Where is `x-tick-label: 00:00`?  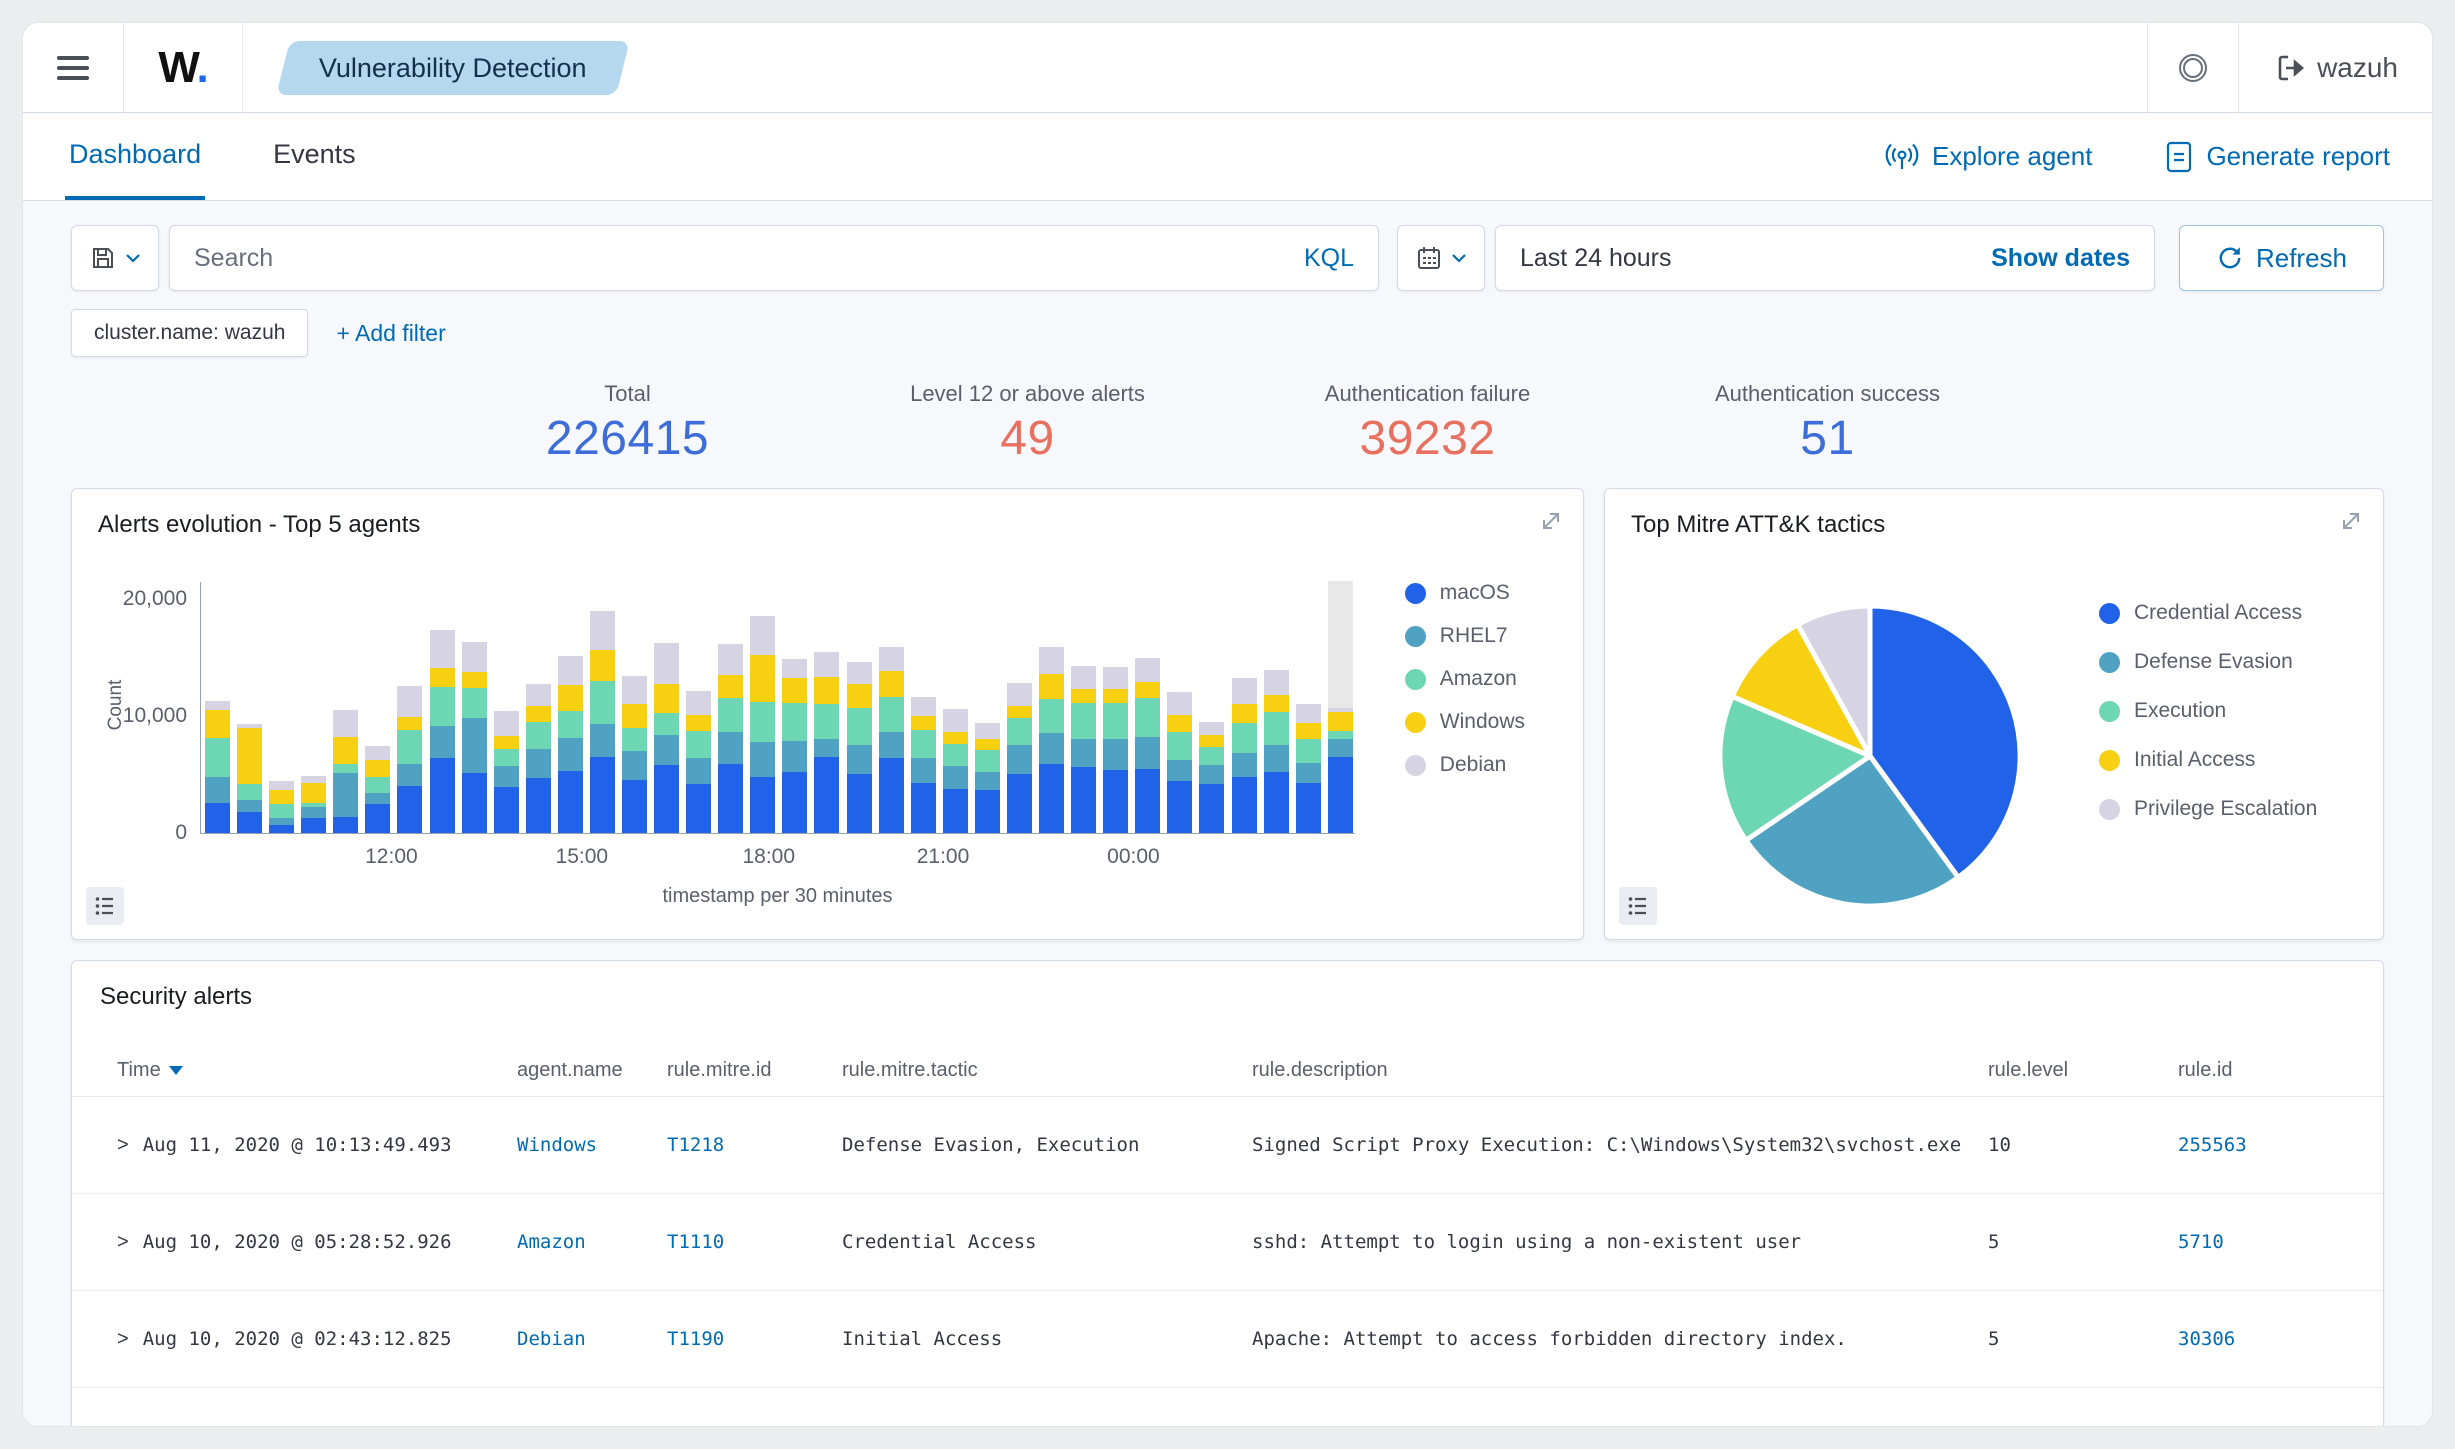
x-tick-label: 00:00 is located at coordinates (1133, 856).